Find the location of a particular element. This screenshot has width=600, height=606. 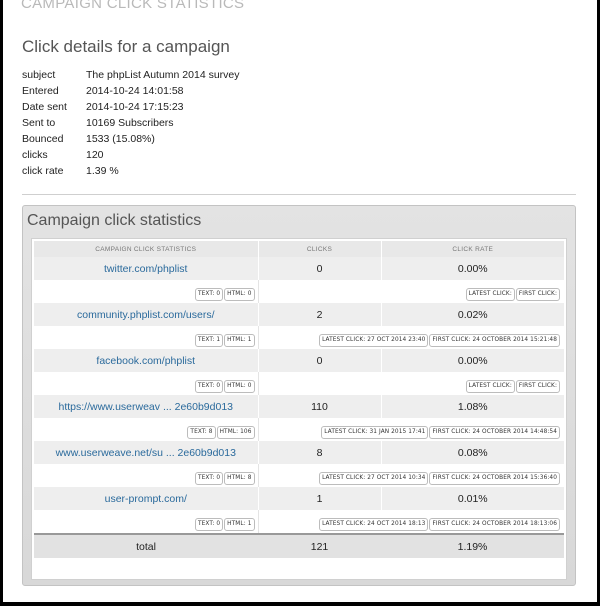

detail-key: Date sent is located at coordinates (44, 107).